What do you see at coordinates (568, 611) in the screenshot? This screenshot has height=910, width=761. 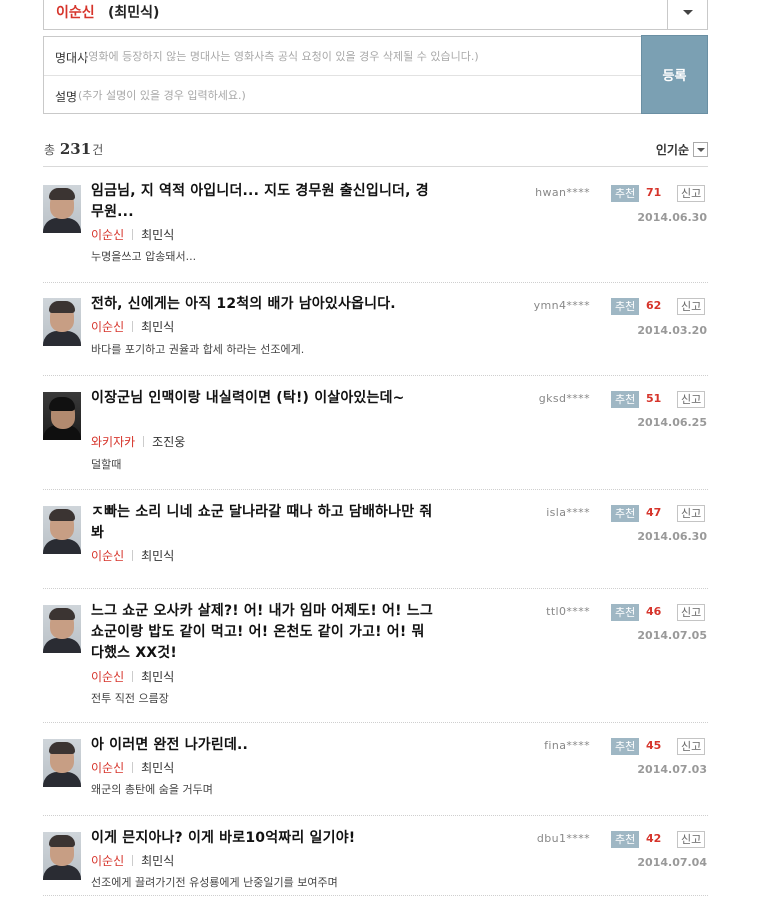 I see `user-id: ttl0****` at bounding box center [568, 611].